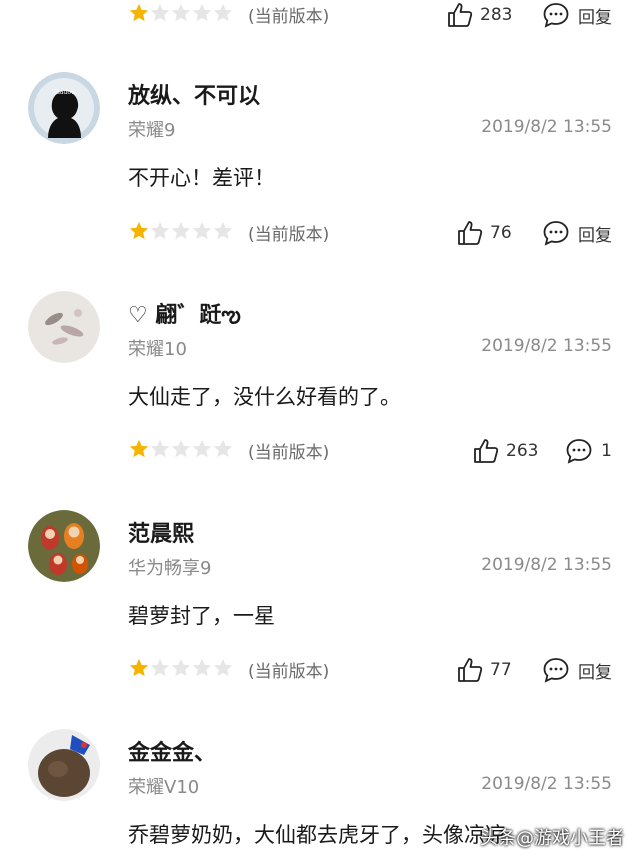 This screenshot has height=858, width=640. Describe the element at coordinates (194, 96) in the screenshot. I see `username: 放纵、不可以` at that location.